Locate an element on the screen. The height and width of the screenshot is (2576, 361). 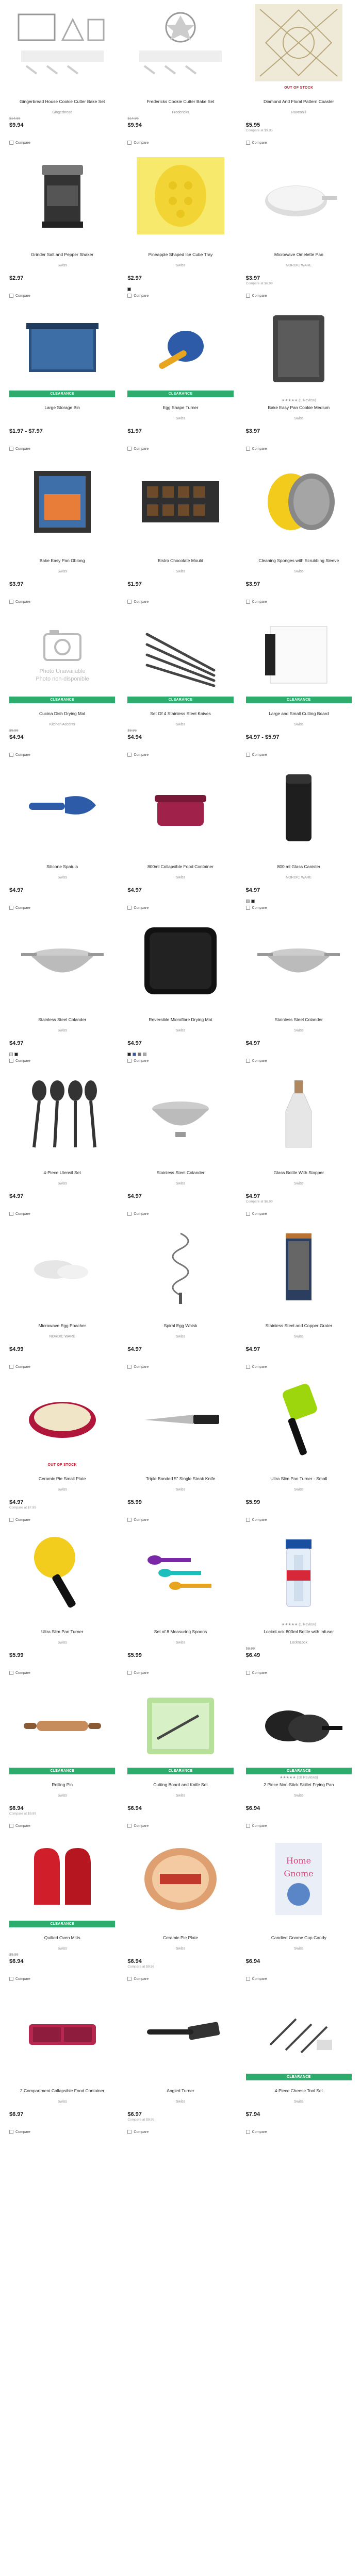
product-name: Ceramic Pie Plate is located at coordinates (180, 1940).